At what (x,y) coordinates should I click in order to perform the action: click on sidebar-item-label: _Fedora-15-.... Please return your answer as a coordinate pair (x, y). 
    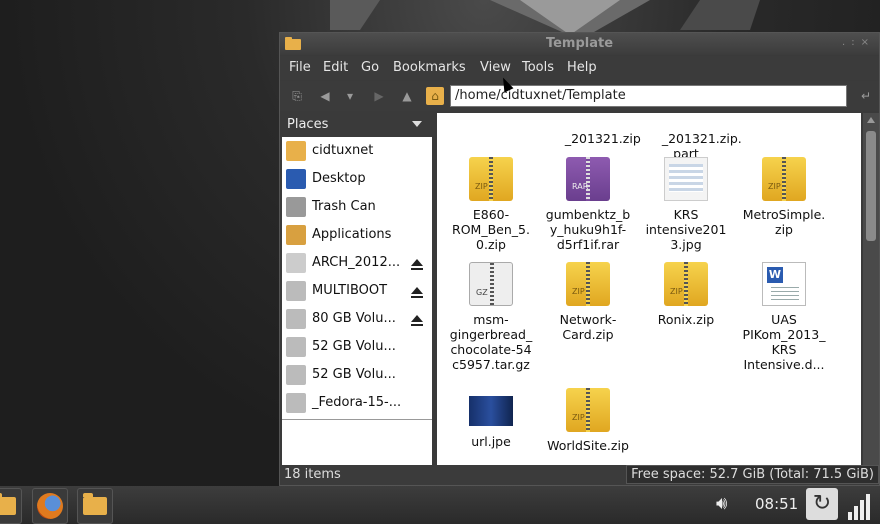
    Looking at the image, I should click on (357, 402).